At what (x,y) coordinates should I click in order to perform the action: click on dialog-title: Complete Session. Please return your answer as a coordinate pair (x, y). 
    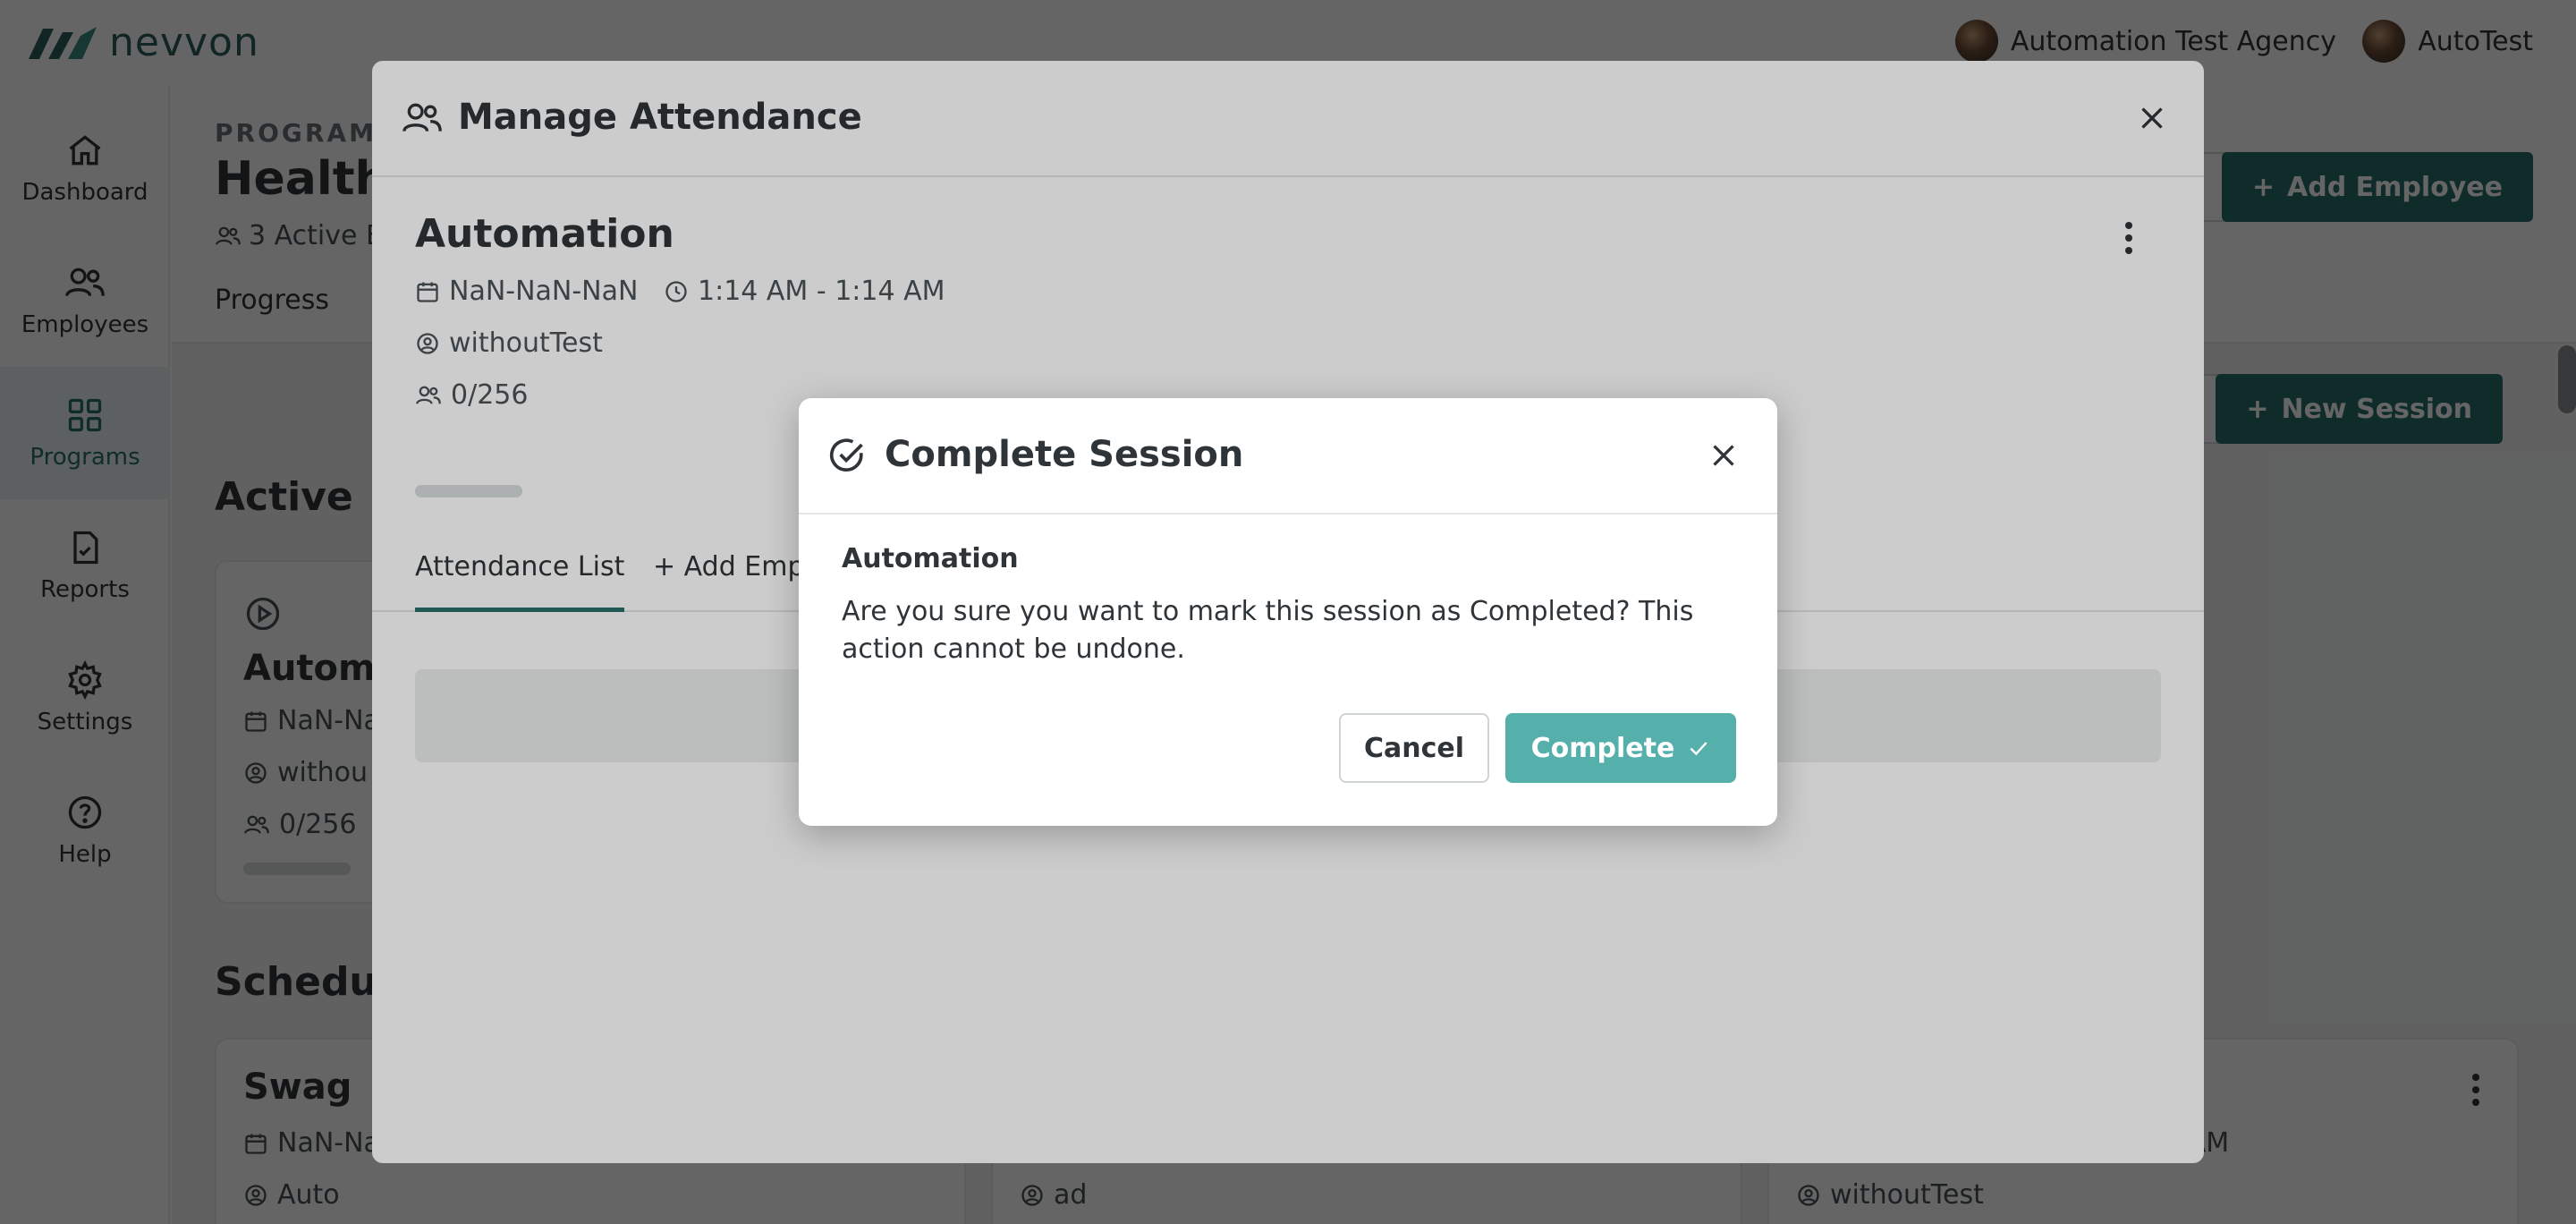
    Looking at the image, I should click on (1064, 454).